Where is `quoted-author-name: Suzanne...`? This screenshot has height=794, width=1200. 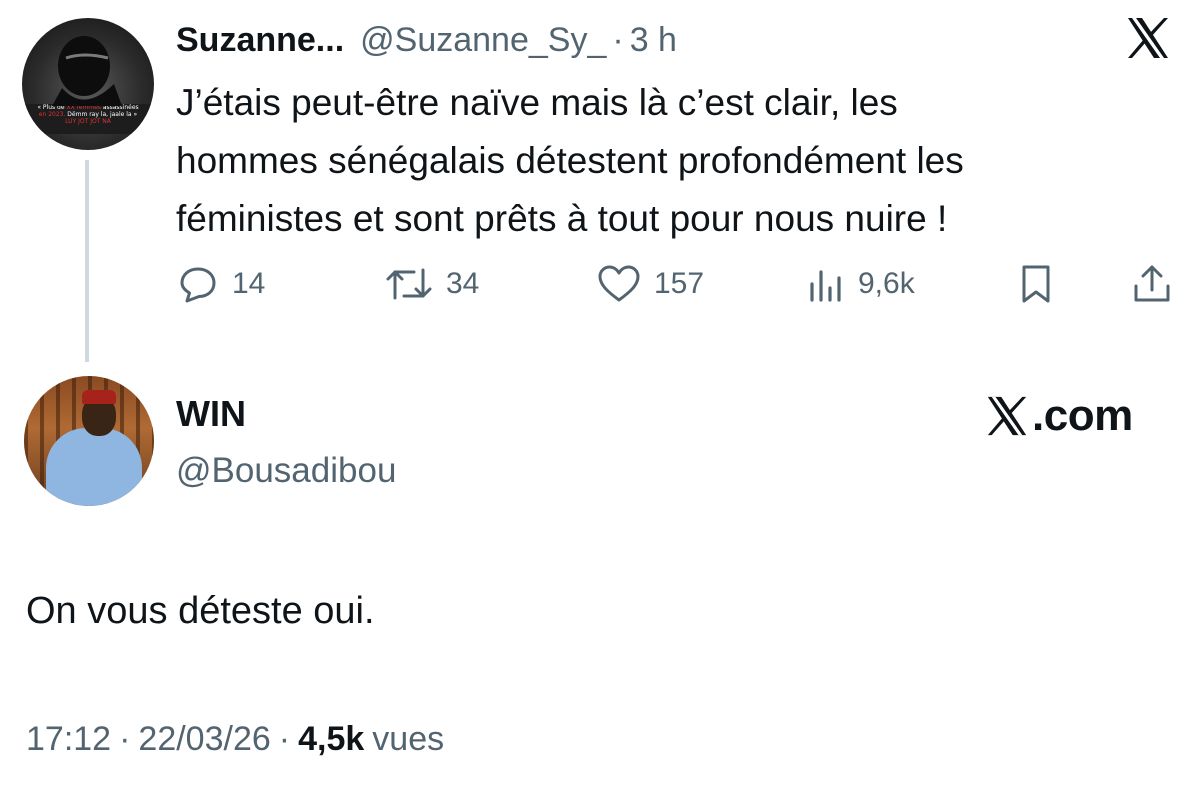
quoted-author-name: Suzanne... is located at coordinates (260, 40).